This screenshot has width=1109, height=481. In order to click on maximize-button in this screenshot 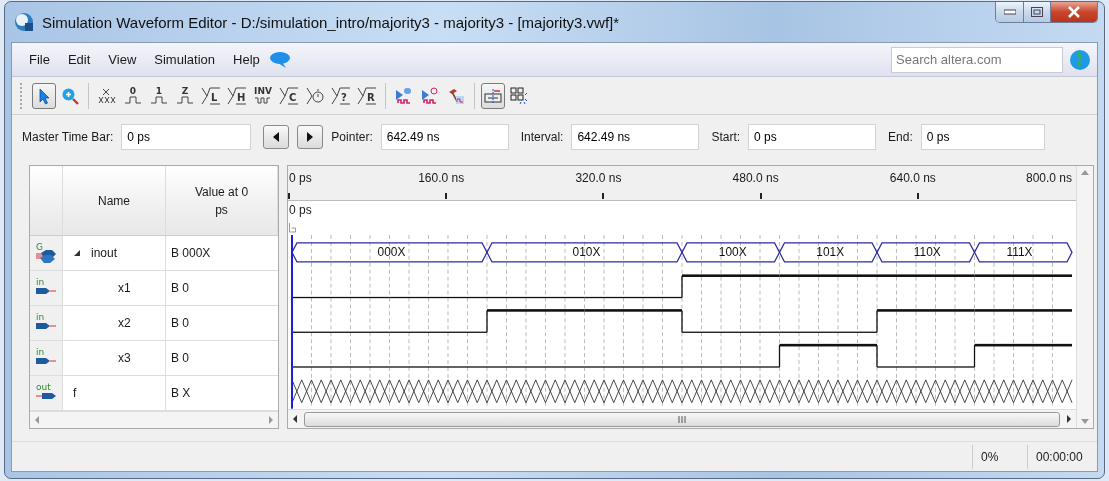, I will do `click(1036, 12)`.